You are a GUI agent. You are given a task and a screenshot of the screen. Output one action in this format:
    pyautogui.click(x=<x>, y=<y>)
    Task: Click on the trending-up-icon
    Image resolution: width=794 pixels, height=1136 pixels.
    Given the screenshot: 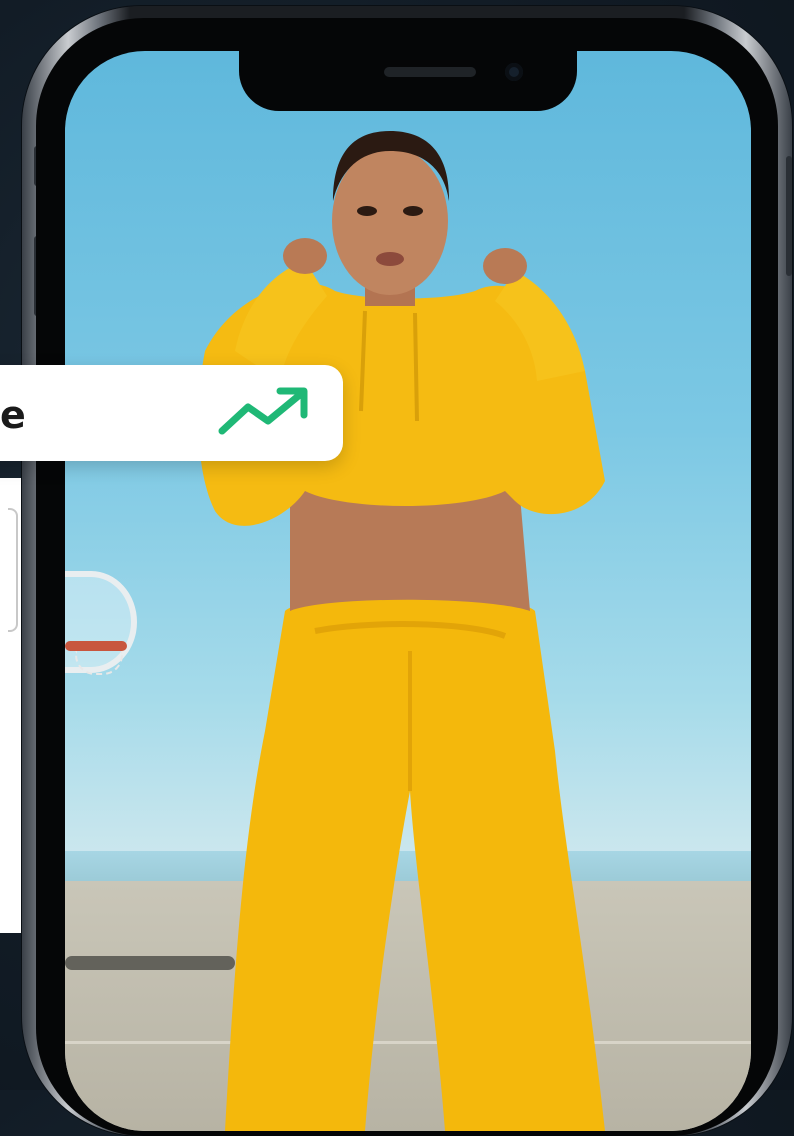 What is the action you would take?
    pyautogui.click(x=263, y=411)
    